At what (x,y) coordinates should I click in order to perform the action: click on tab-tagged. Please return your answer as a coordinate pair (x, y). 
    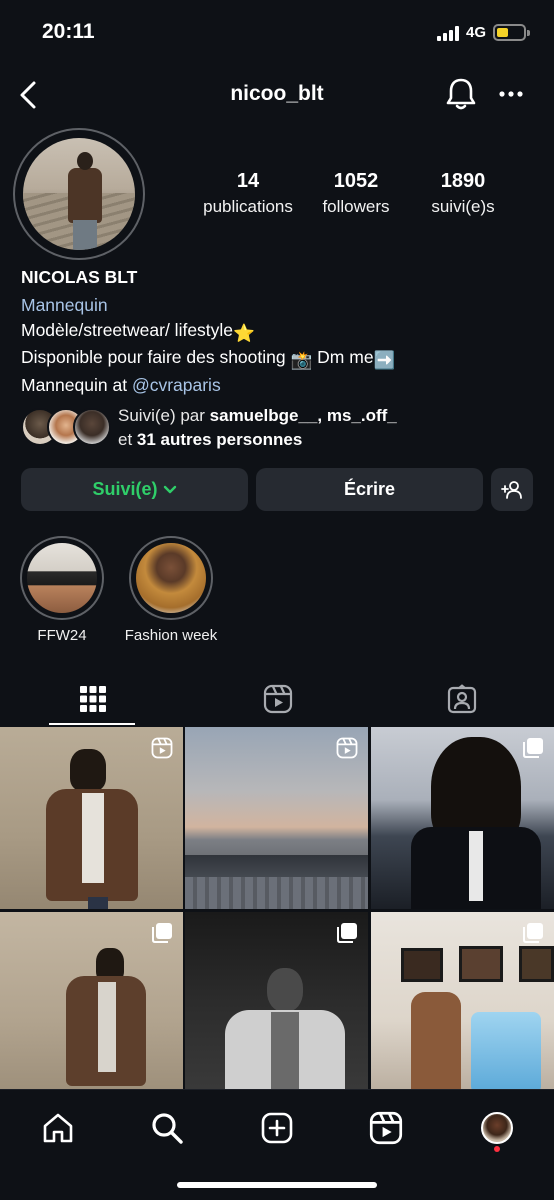
    Looking at the image, I should click on (461, 699).